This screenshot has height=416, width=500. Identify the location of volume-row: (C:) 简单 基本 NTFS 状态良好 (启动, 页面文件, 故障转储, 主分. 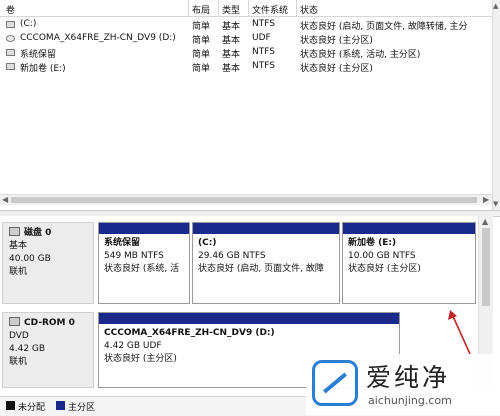
(246, 25).